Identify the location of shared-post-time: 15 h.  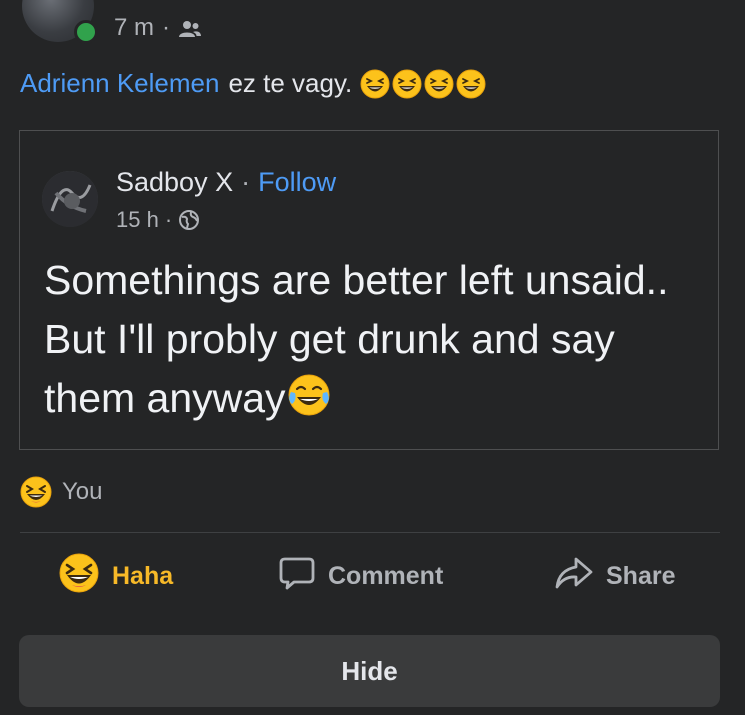
(137, 220).